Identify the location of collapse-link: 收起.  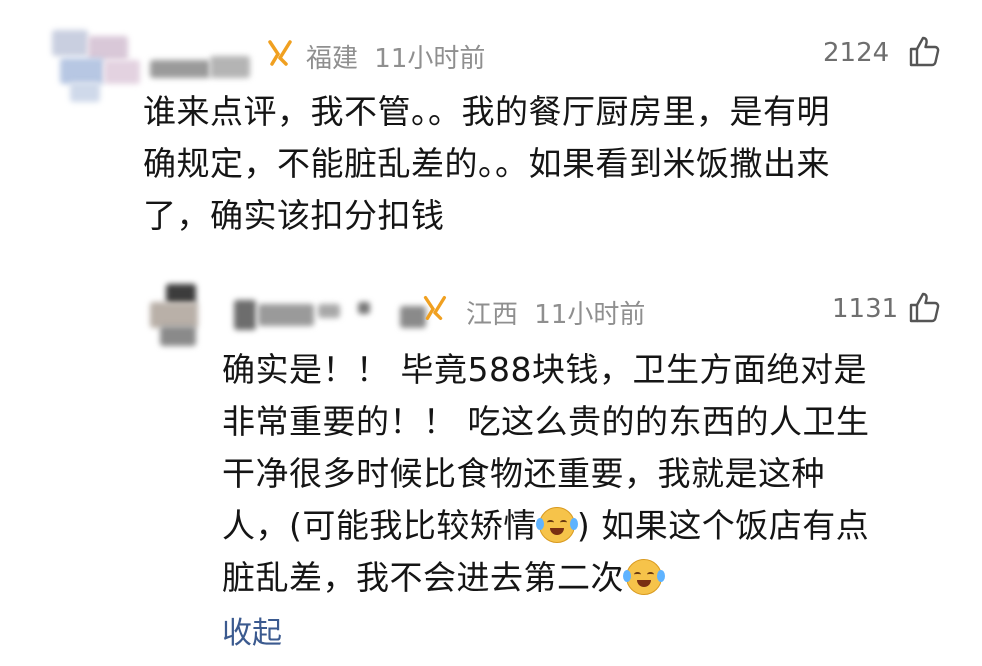
(252, 630).